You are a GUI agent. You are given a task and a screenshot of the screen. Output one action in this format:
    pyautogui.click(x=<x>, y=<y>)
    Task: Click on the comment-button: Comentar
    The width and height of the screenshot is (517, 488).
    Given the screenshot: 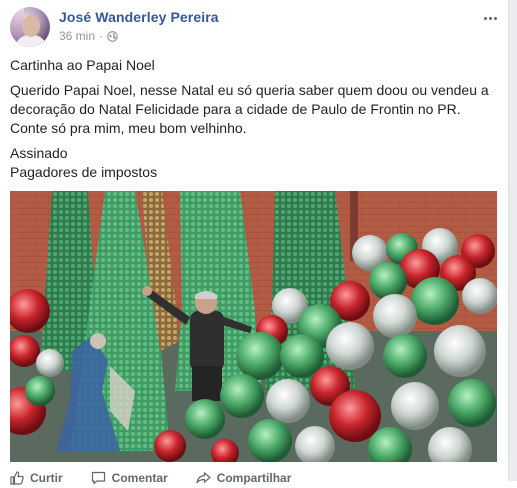 What is the action you would take?
    pyautogui.click(x=129, y=478)
    